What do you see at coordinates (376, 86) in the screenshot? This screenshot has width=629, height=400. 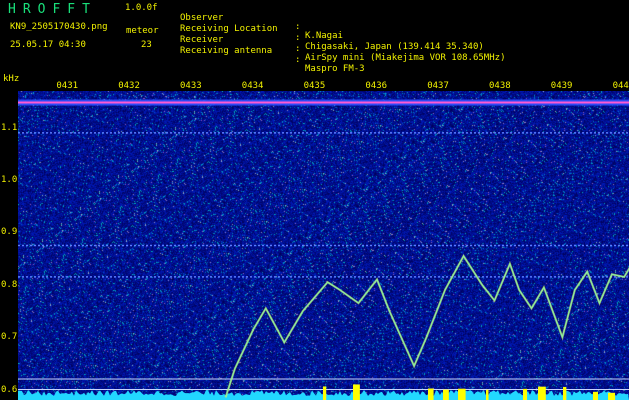 I see `x-tick-label: 0436` at bounding box center [376, 86].